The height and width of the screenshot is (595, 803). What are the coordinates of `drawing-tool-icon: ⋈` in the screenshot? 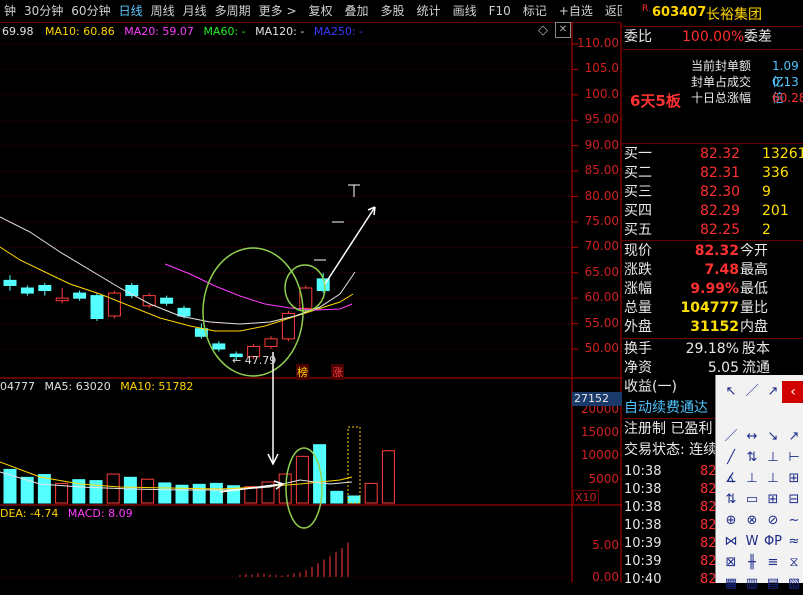 It's located at (731, 542).